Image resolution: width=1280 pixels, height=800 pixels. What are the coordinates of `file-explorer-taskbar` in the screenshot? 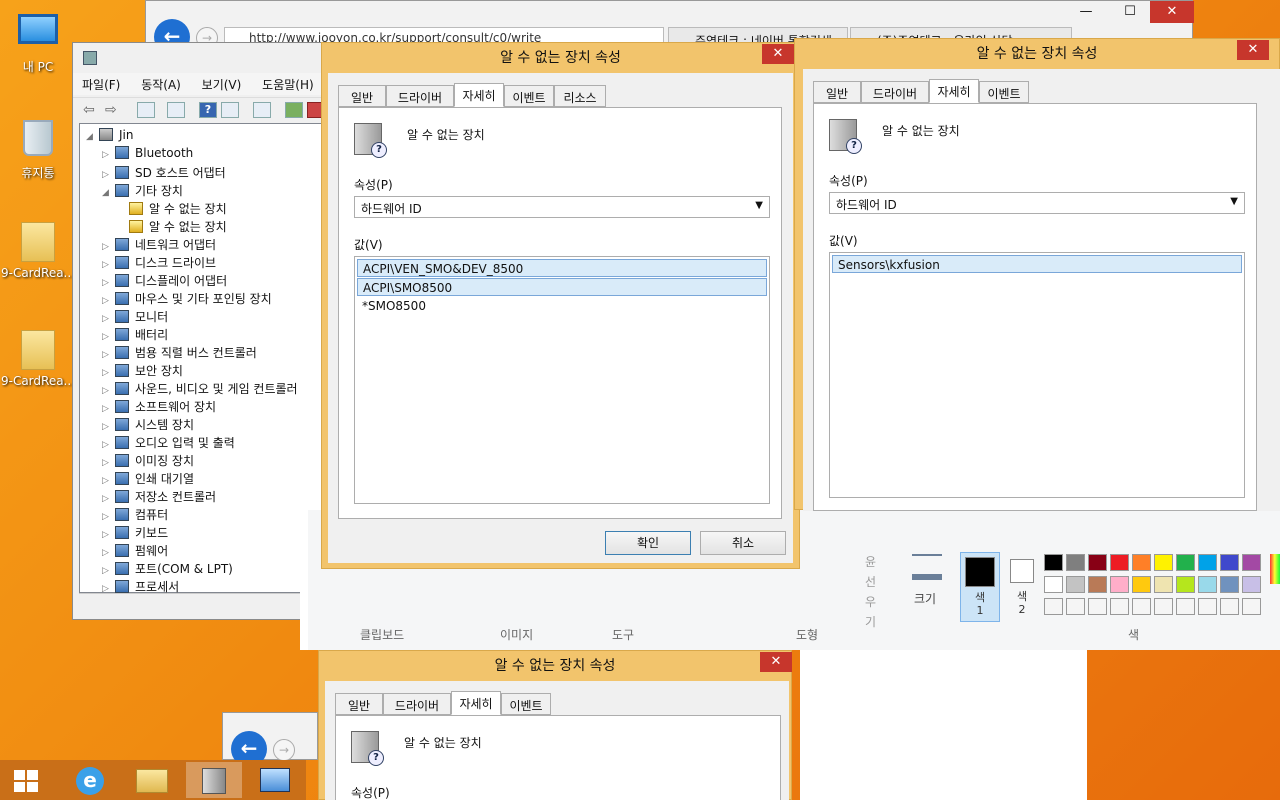 It's located at (152, 780).